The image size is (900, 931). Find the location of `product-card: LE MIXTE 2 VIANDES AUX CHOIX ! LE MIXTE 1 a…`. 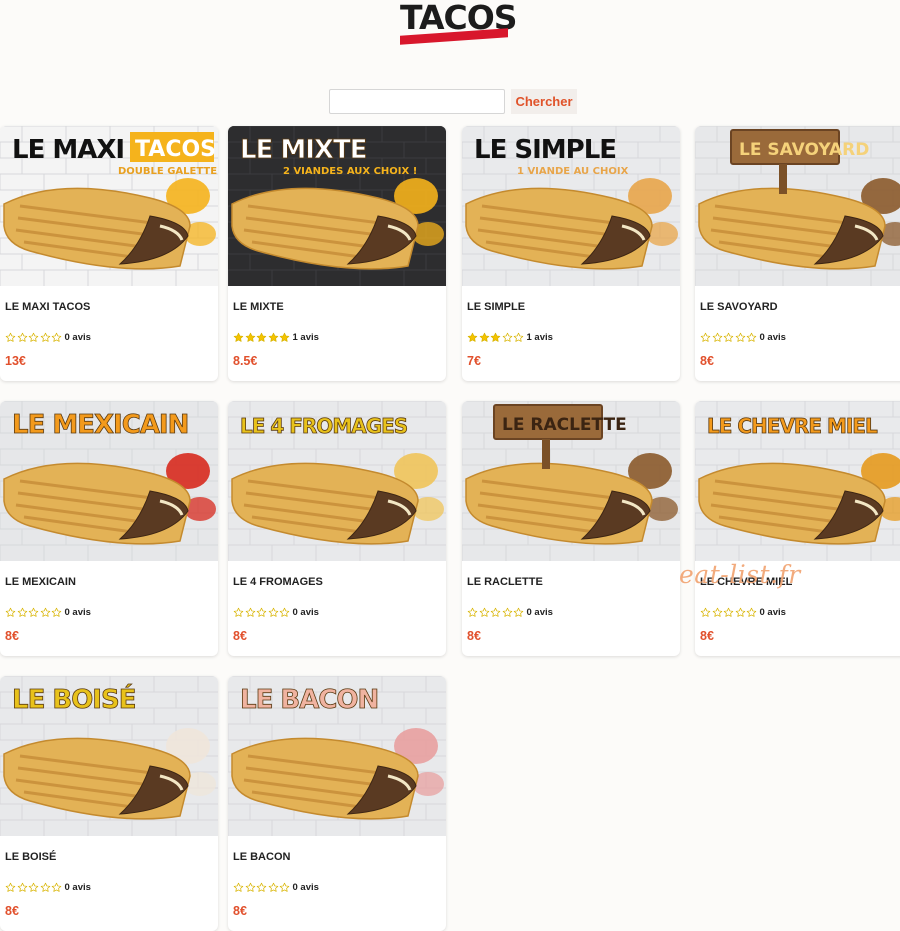

product-card: LE MIXTE 2 VIANDES AUX CHOIX ! LE MIXTE 1 a… is located at coordinates (337, 253).